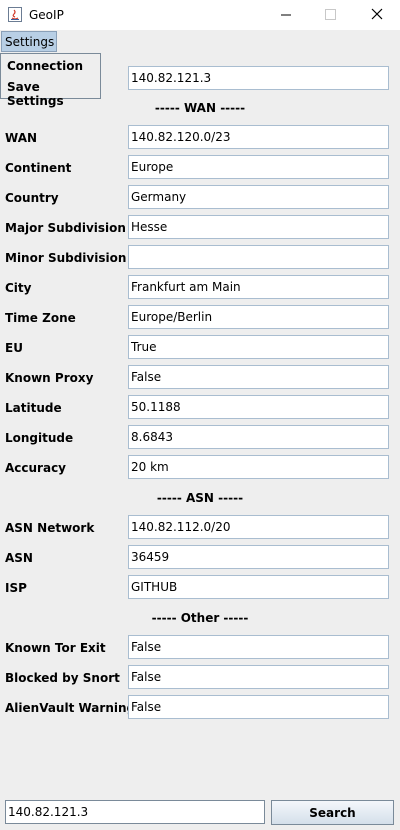 The image size is (400, 830). I want to click on latitude-label: Latitude, so click(33, 408).